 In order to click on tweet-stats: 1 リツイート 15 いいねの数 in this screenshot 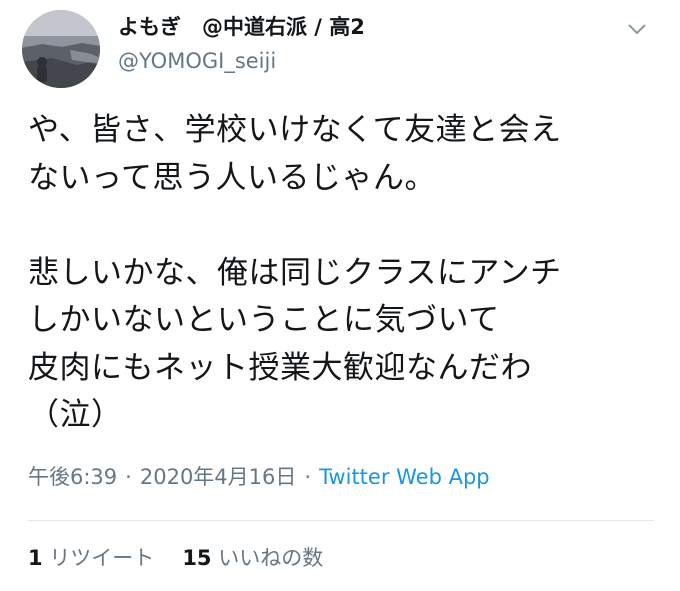, I will do `click(175, 558)`.